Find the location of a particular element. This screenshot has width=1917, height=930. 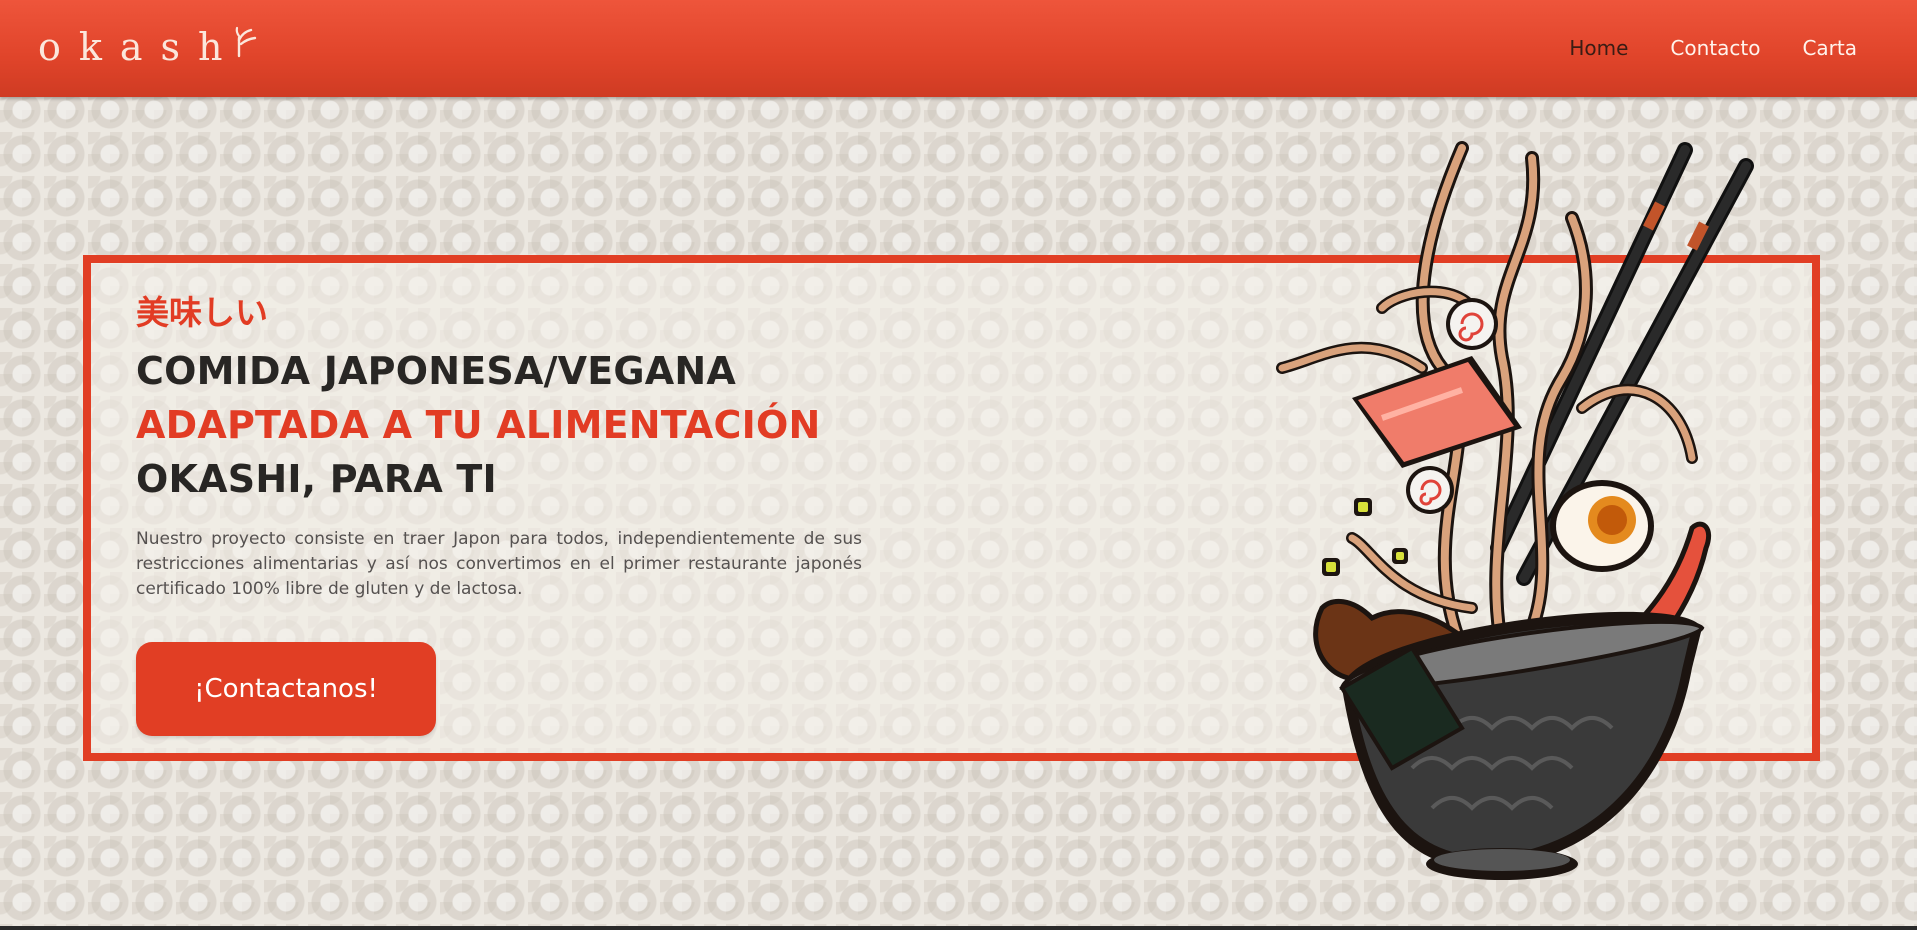

hero-headline-line2: ADAPTADA A TU ALIMENTACIÓN is located at coordinates (478, 425).